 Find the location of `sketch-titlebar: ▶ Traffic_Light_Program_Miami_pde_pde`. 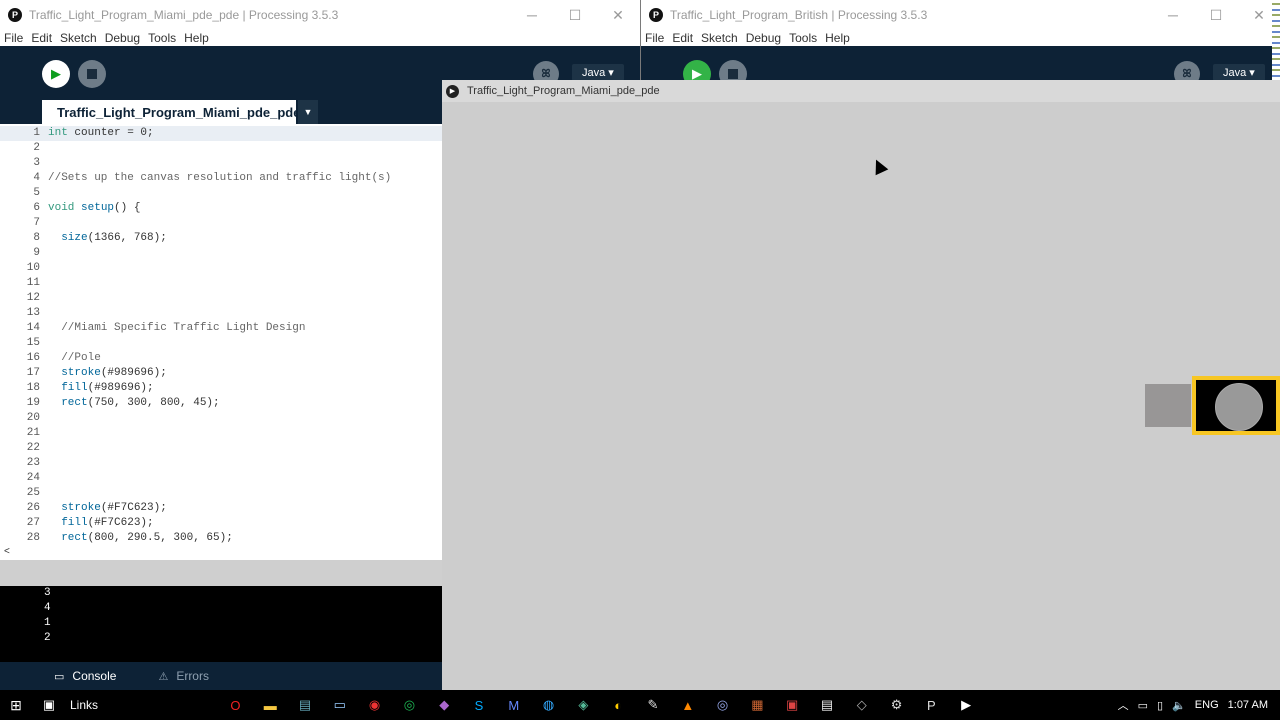

sketch-titlebar: ▶ Traffic_Light_Program_Miami_pde_pde is located at coordinates (861, 91).